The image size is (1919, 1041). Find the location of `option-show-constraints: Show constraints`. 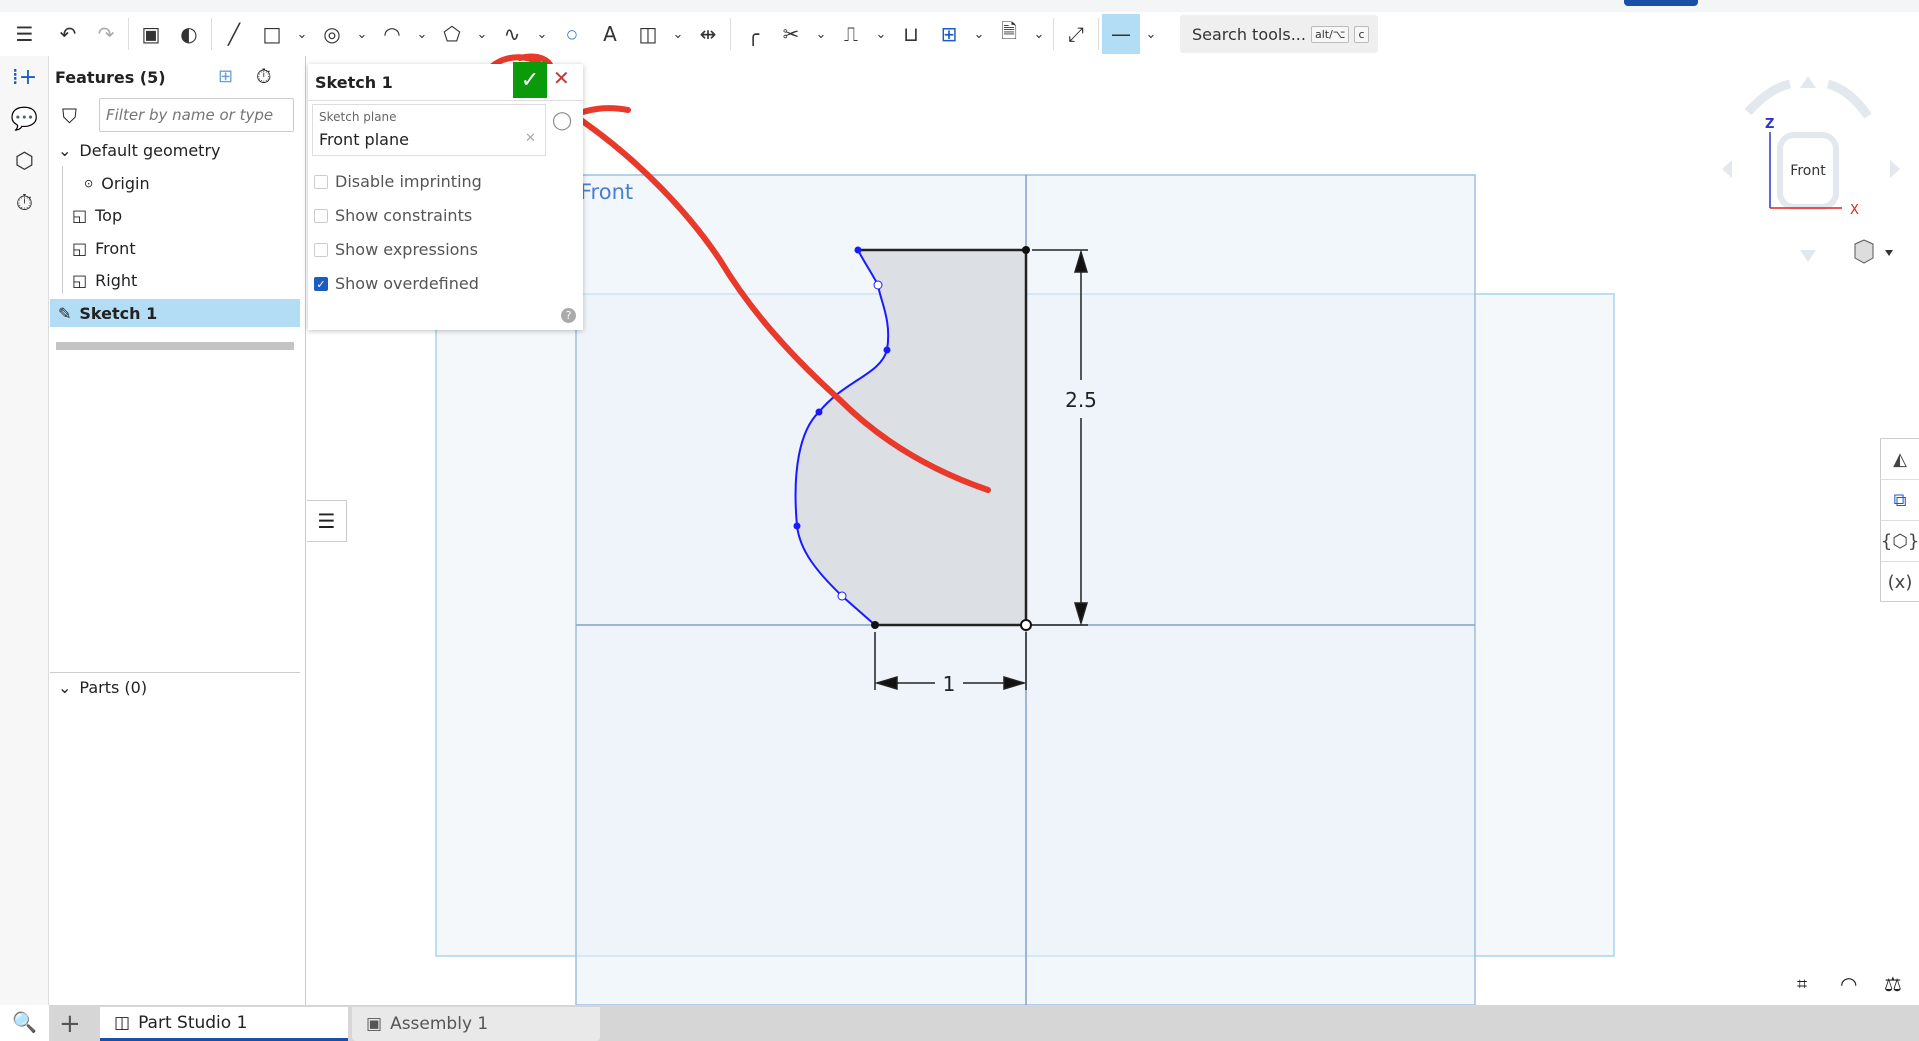

option-show-constraints: Show constraints is located at coordinates (393, 215).